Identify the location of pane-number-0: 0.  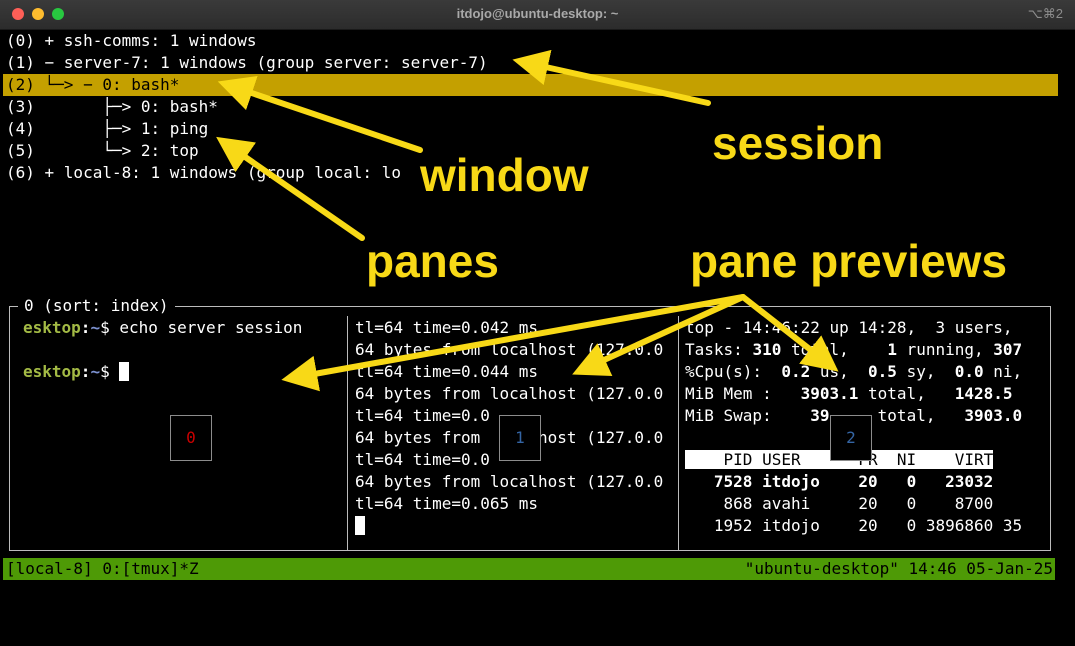
(191, 438).